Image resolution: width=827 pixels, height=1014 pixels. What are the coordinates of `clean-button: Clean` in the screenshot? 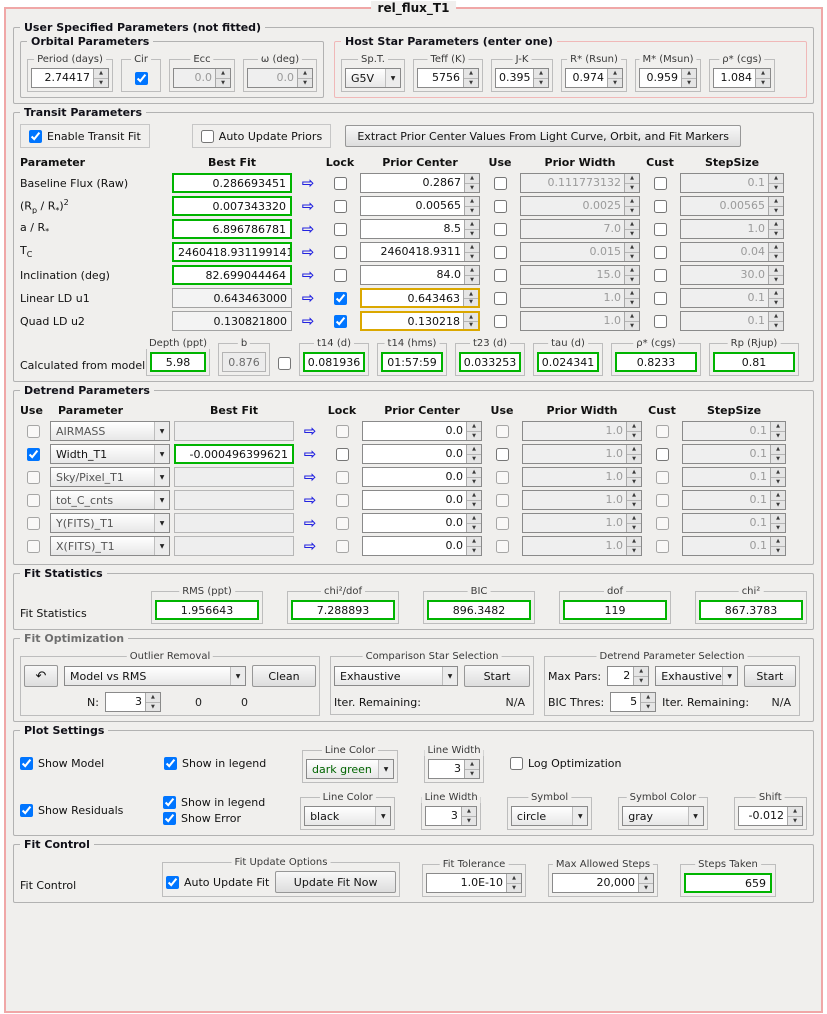 It's located at (284, 676).